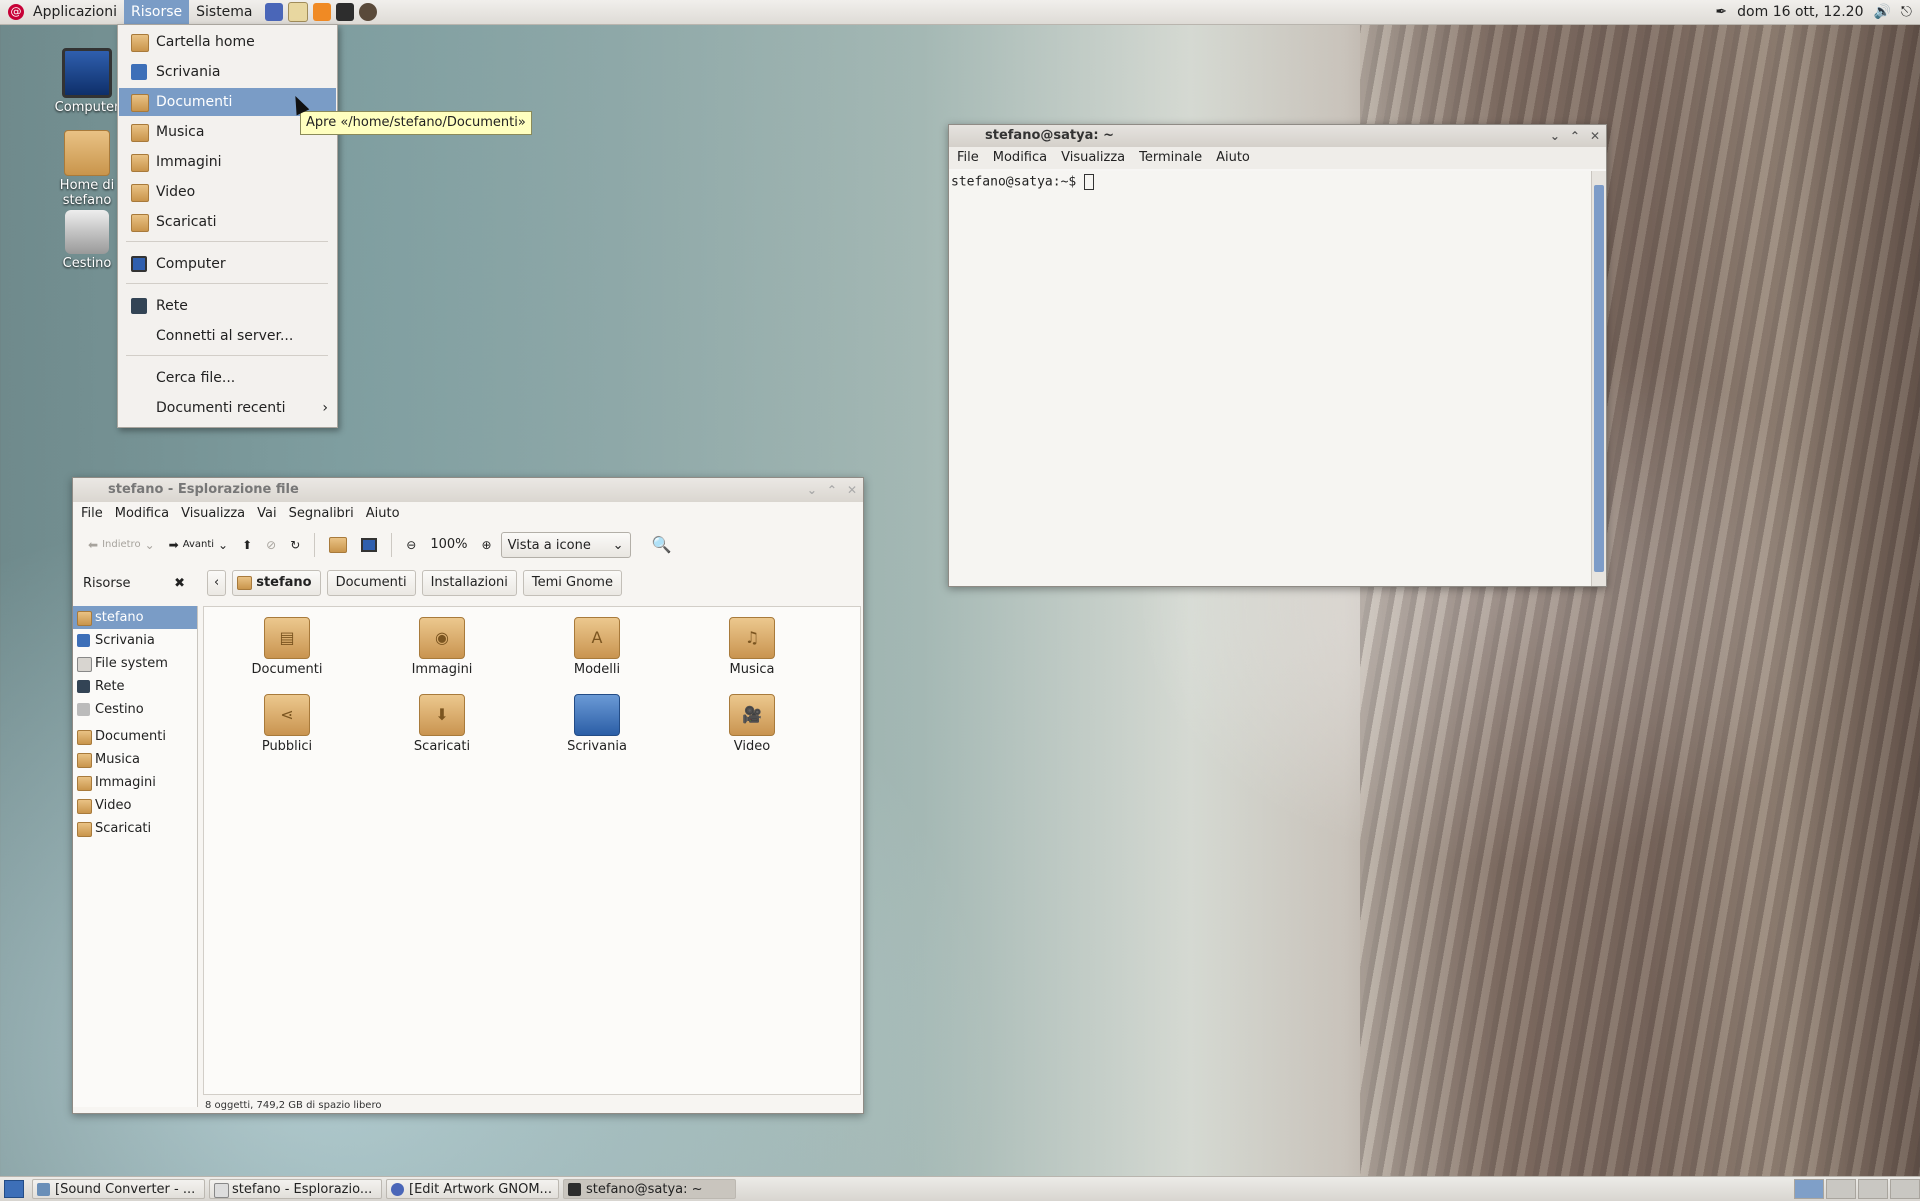  Describe the element at coordinates (295, 545) in the screenshot. I see `reload-button: ↻` at that location.